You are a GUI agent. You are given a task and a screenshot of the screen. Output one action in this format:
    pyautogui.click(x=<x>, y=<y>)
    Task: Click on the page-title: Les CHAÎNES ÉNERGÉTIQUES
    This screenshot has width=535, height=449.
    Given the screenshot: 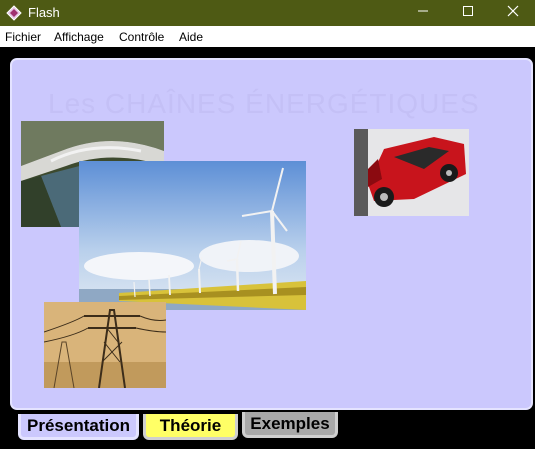 What is the action you would take?
    pyautogui.click(x=264, y=103)
    